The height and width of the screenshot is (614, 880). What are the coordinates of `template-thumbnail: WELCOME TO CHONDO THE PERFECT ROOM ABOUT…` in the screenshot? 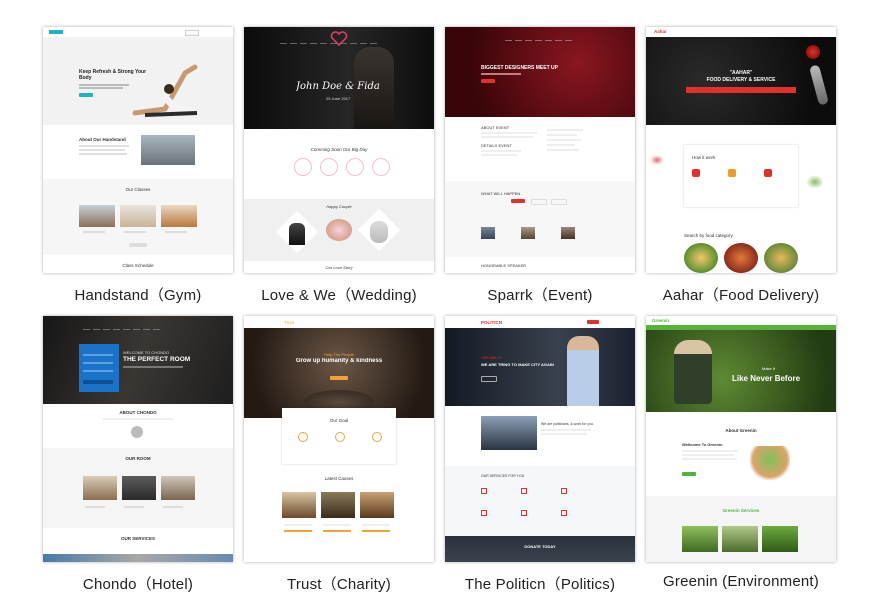 It's located at (138, 439).